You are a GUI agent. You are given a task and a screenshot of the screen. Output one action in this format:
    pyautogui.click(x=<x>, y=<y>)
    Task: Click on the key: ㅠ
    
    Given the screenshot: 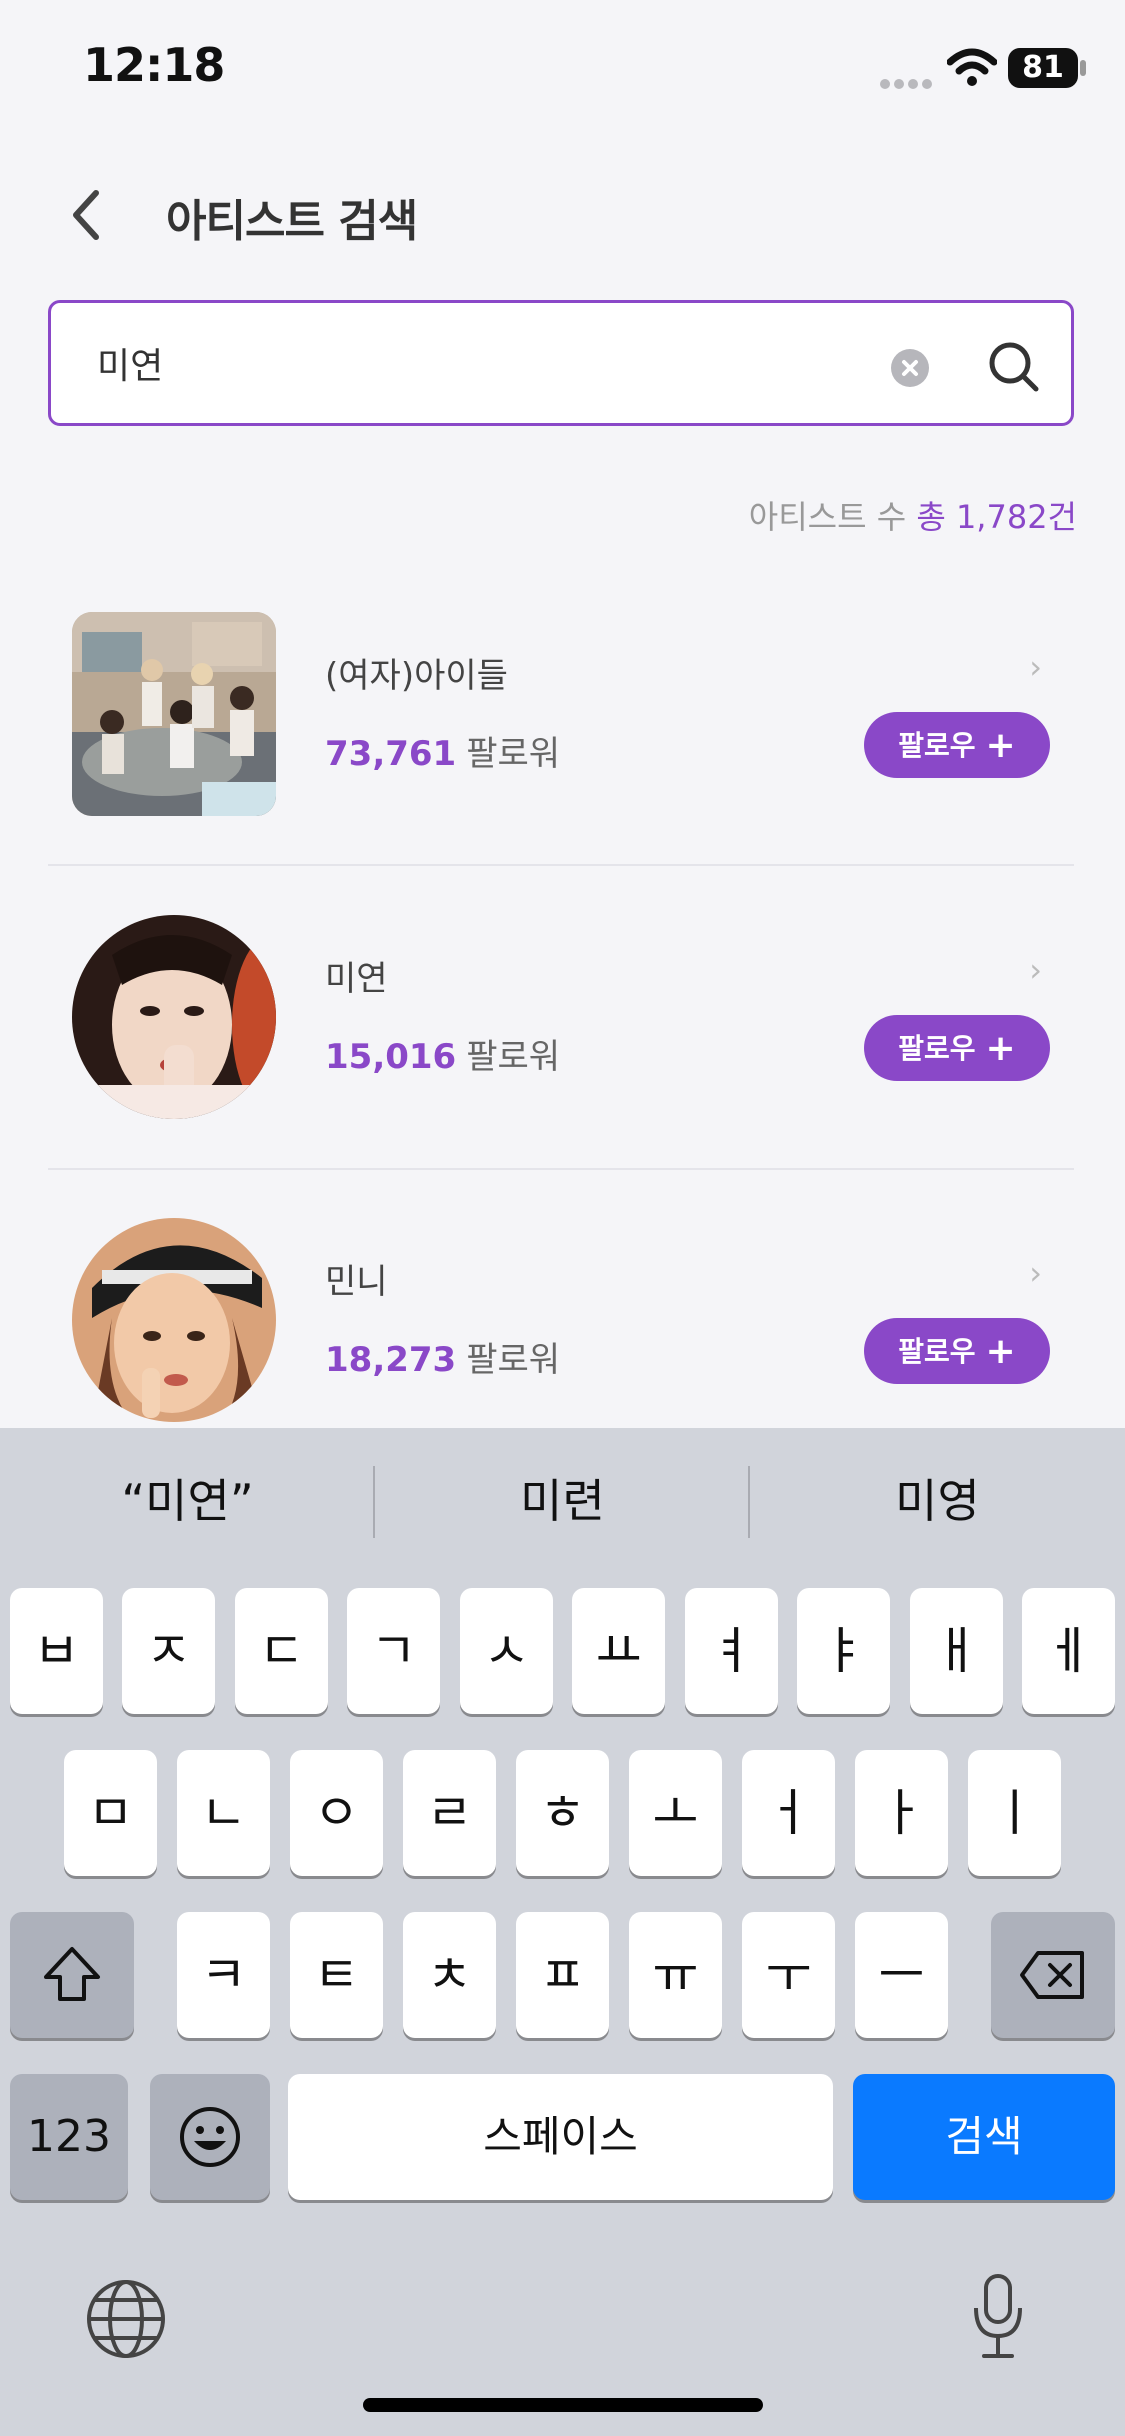 What is the action you would take?
    pyautogui.click(x=675, y=1975)
    